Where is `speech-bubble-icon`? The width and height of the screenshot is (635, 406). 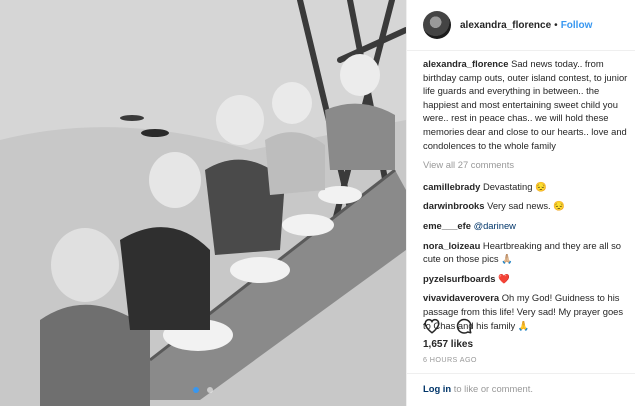 speech-bubble-icon is located at coordinates (464, 326).